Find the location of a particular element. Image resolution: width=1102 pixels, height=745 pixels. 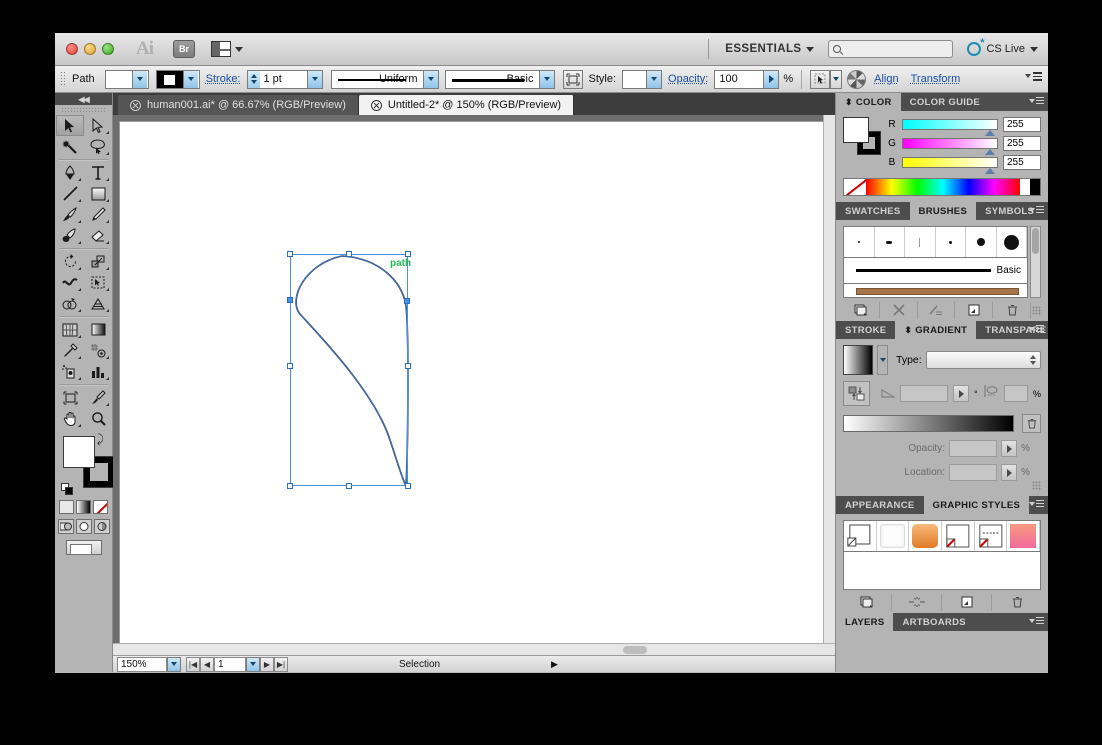

color-button is located at coordinates (66, 507).